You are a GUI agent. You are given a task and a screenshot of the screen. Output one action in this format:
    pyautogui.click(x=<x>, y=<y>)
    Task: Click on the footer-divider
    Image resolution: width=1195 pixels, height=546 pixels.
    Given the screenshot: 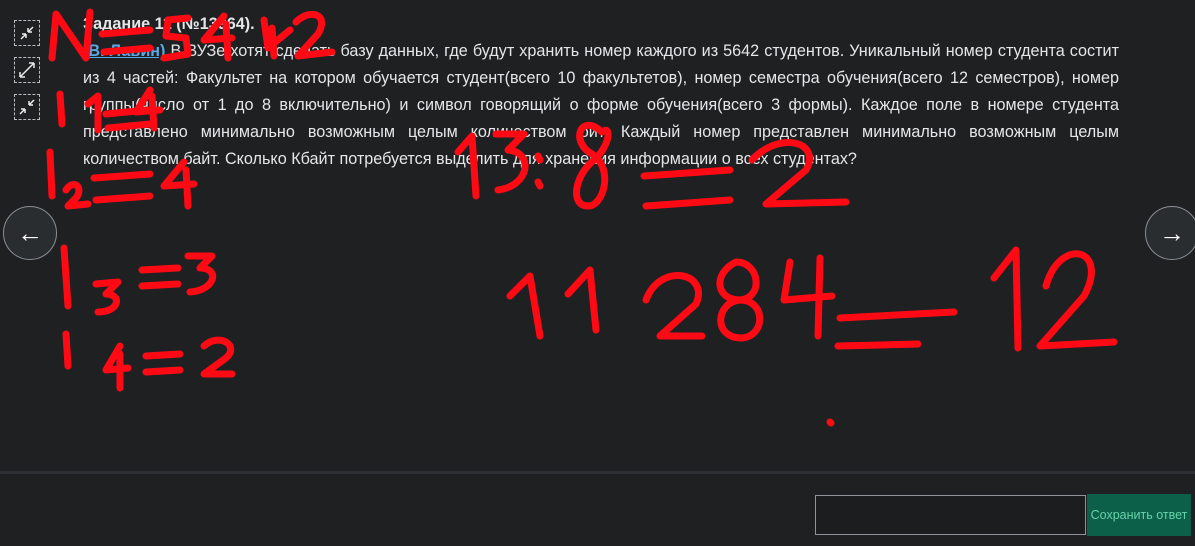 What is the action you would take?
    pyautogui.click(x=597, y=472)
    